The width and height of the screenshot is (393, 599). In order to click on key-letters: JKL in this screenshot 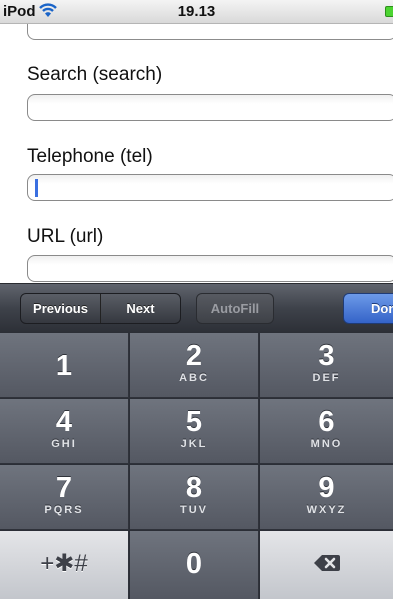, I will do `click(194, 444)`.